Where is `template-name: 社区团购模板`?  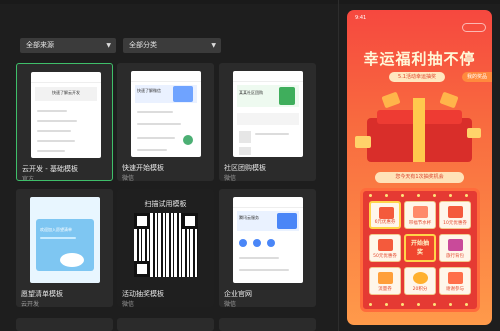
template-name: 社区团购模板 is located at coordinates (245, 168).